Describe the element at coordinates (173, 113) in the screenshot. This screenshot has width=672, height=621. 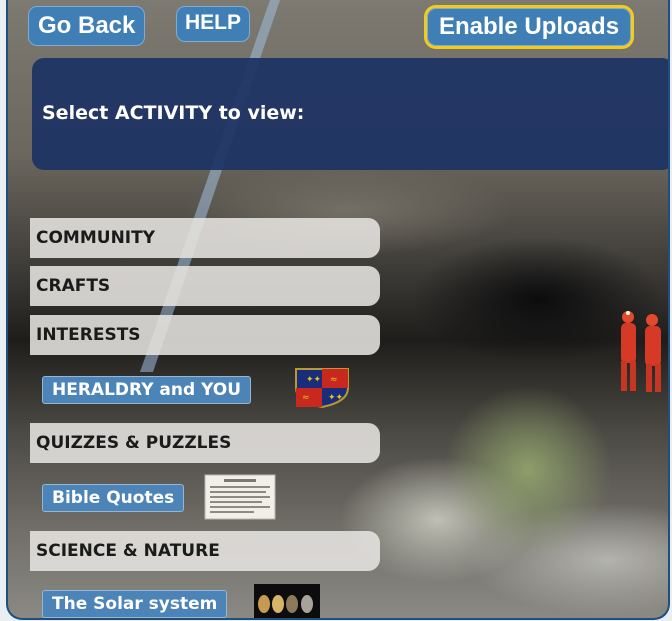
I see `activity-prompt: Select ACTIVITY to view:` at that location.